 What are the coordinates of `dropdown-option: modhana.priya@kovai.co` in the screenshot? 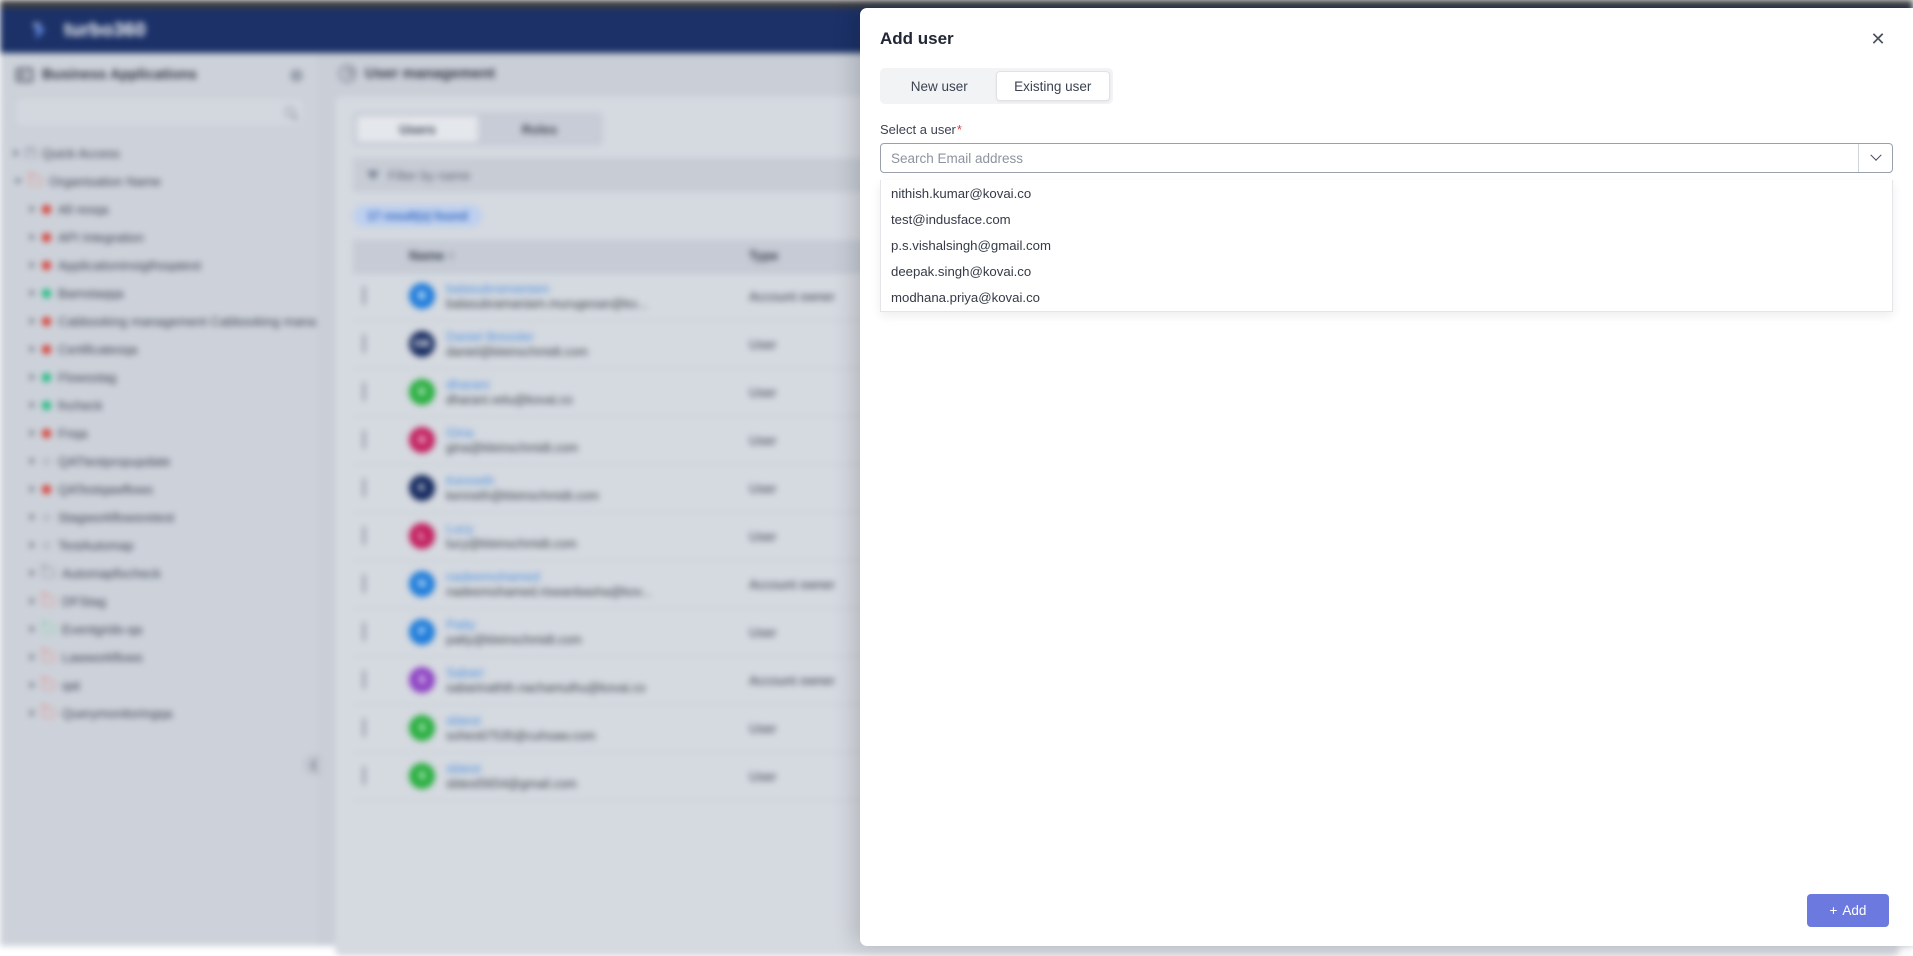 It's located at (1386, 298).